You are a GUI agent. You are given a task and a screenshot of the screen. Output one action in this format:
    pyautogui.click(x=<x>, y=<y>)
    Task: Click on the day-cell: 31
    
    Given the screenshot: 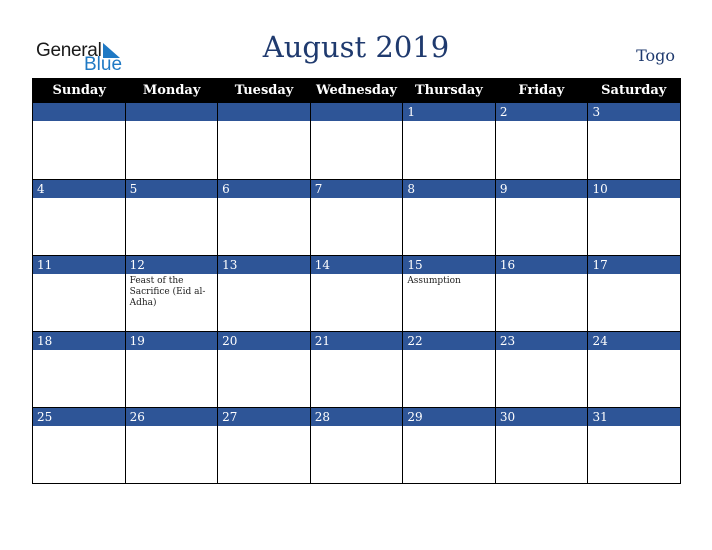 What is the action you would take?
    pyautogui.click(x=634, y=445)
    